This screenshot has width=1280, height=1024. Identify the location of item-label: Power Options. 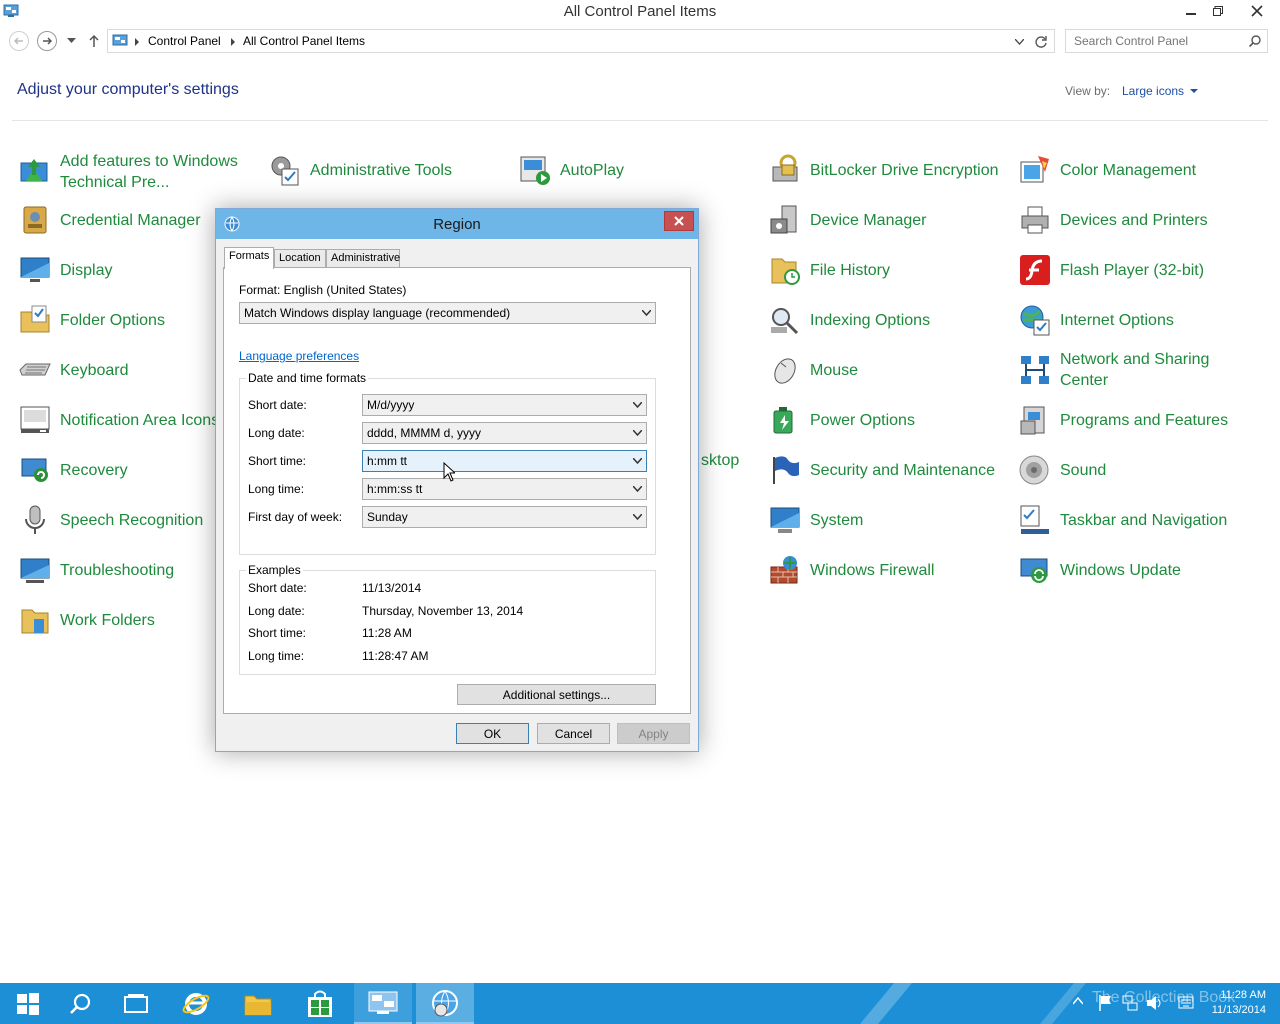
(862, 420).